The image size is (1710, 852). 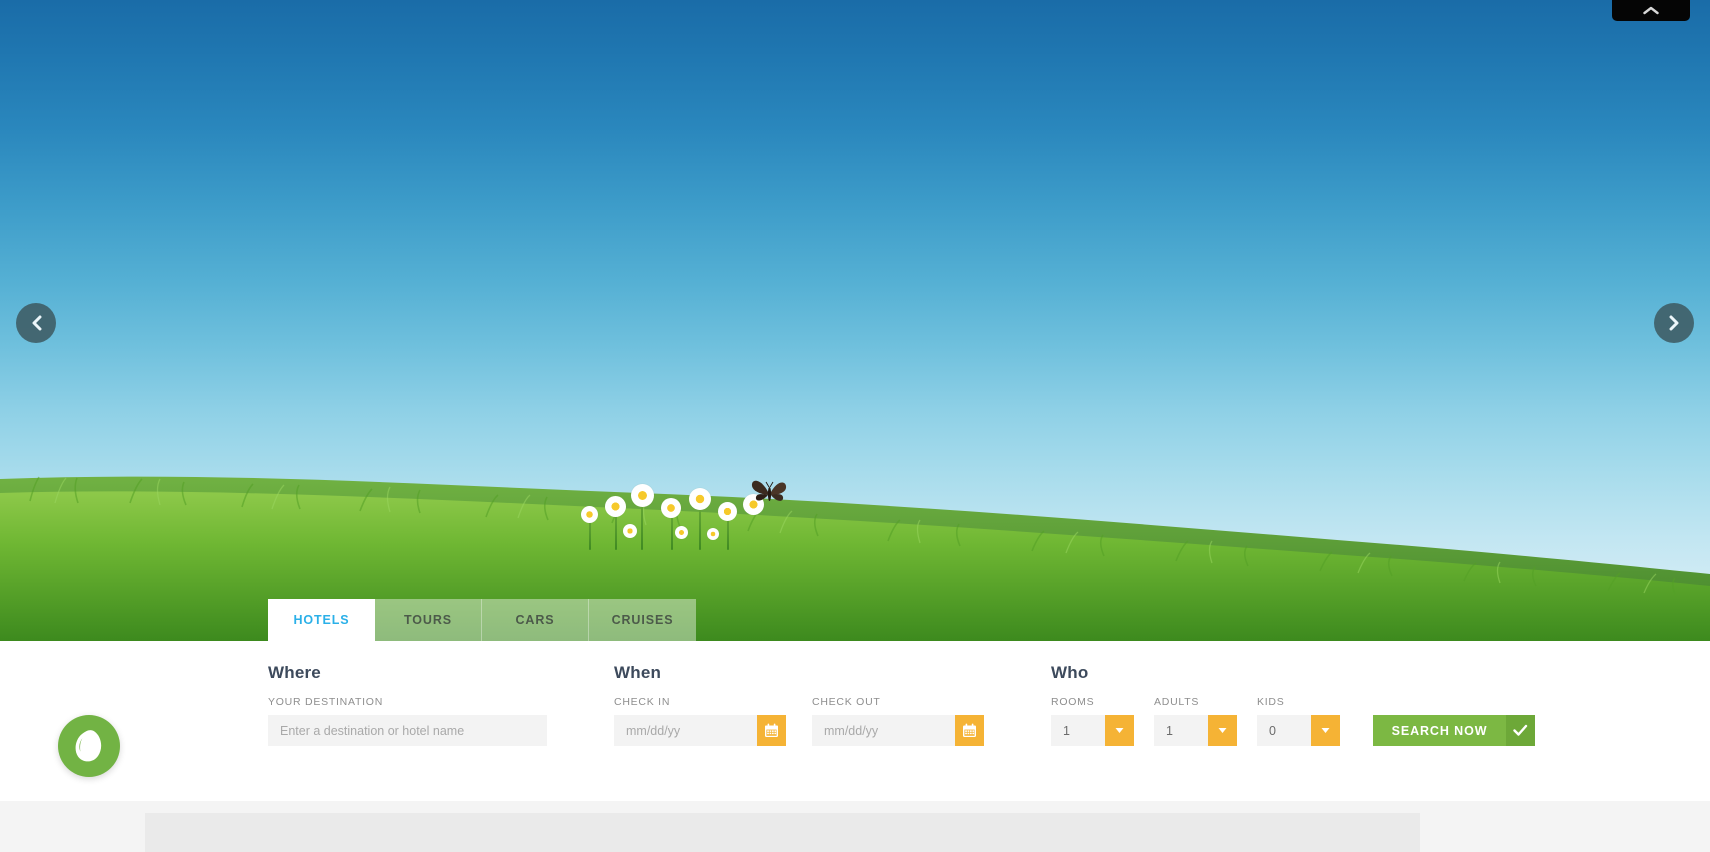 What do you see at coordinates (769, 490) in the screenshot?
I see `butterfly-icon` at bounding box center [769, 490].